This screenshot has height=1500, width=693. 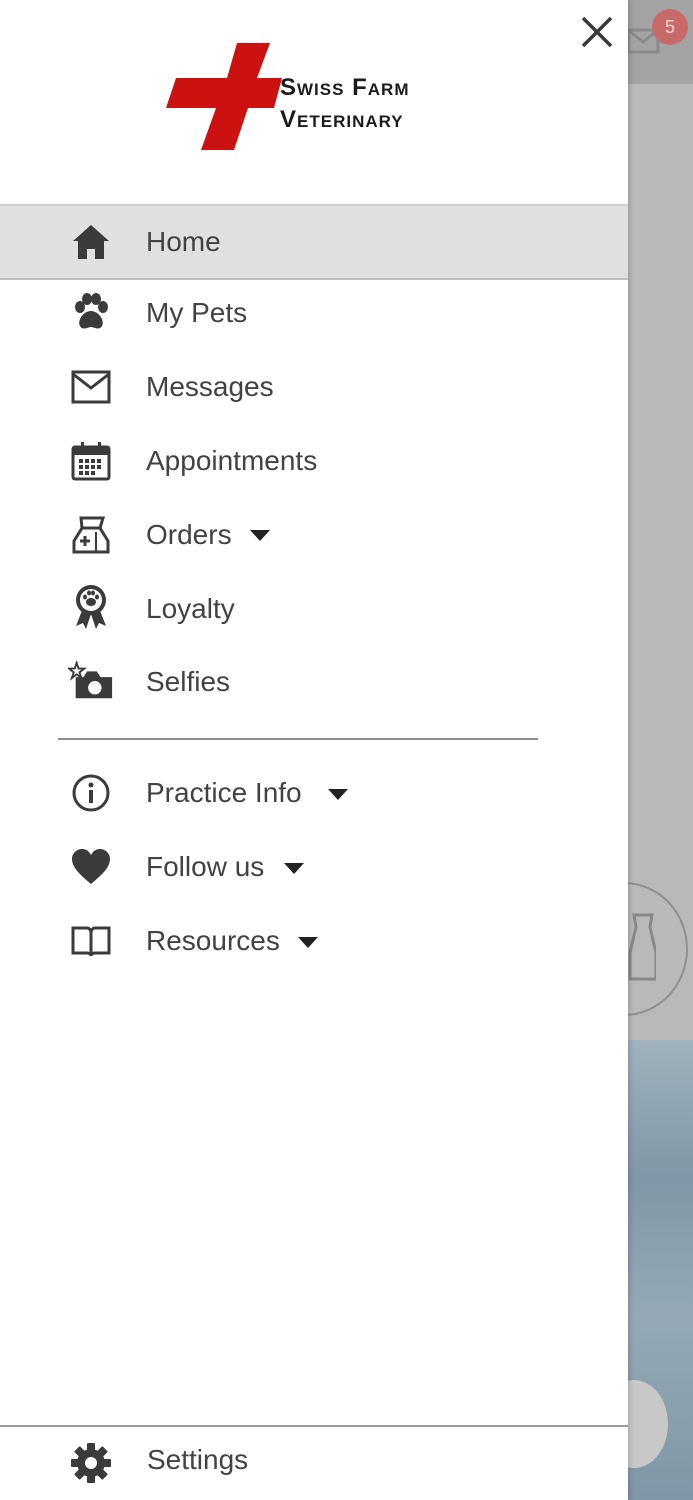 What do you see at coordinates (91, 941) in the screenshot?
I see `book-icon` at bounding box center [91, 941].